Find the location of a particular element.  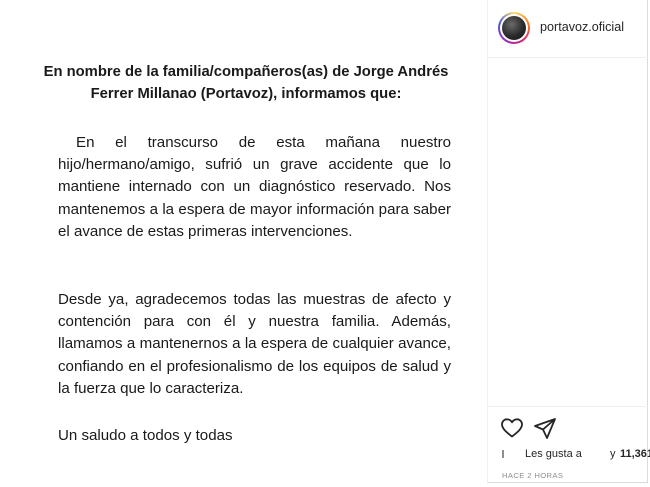

post-timestamp: HACE 2 HORAS is located at coordinates (532, 475).